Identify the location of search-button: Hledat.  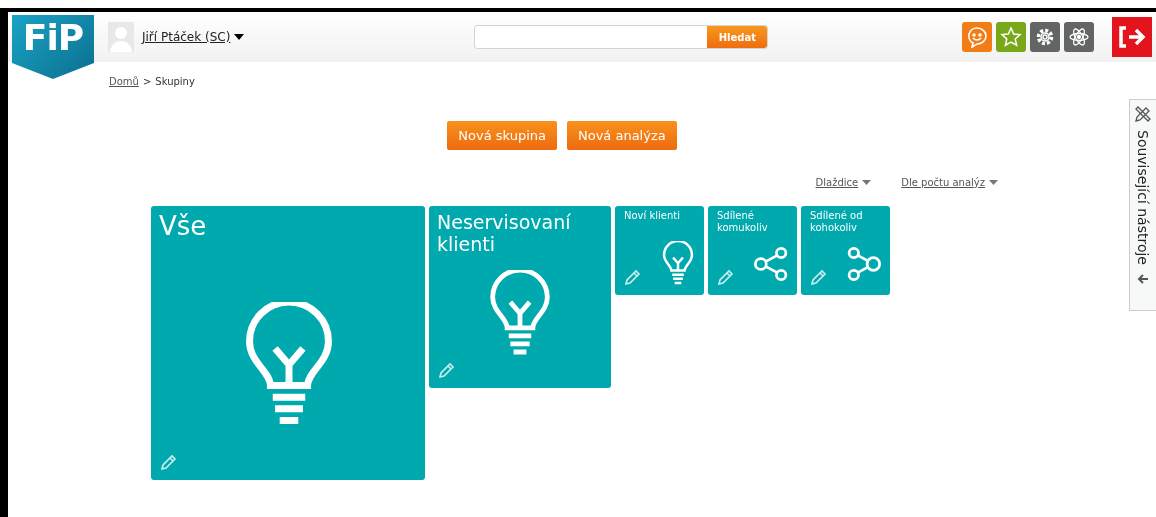
(737, 37).